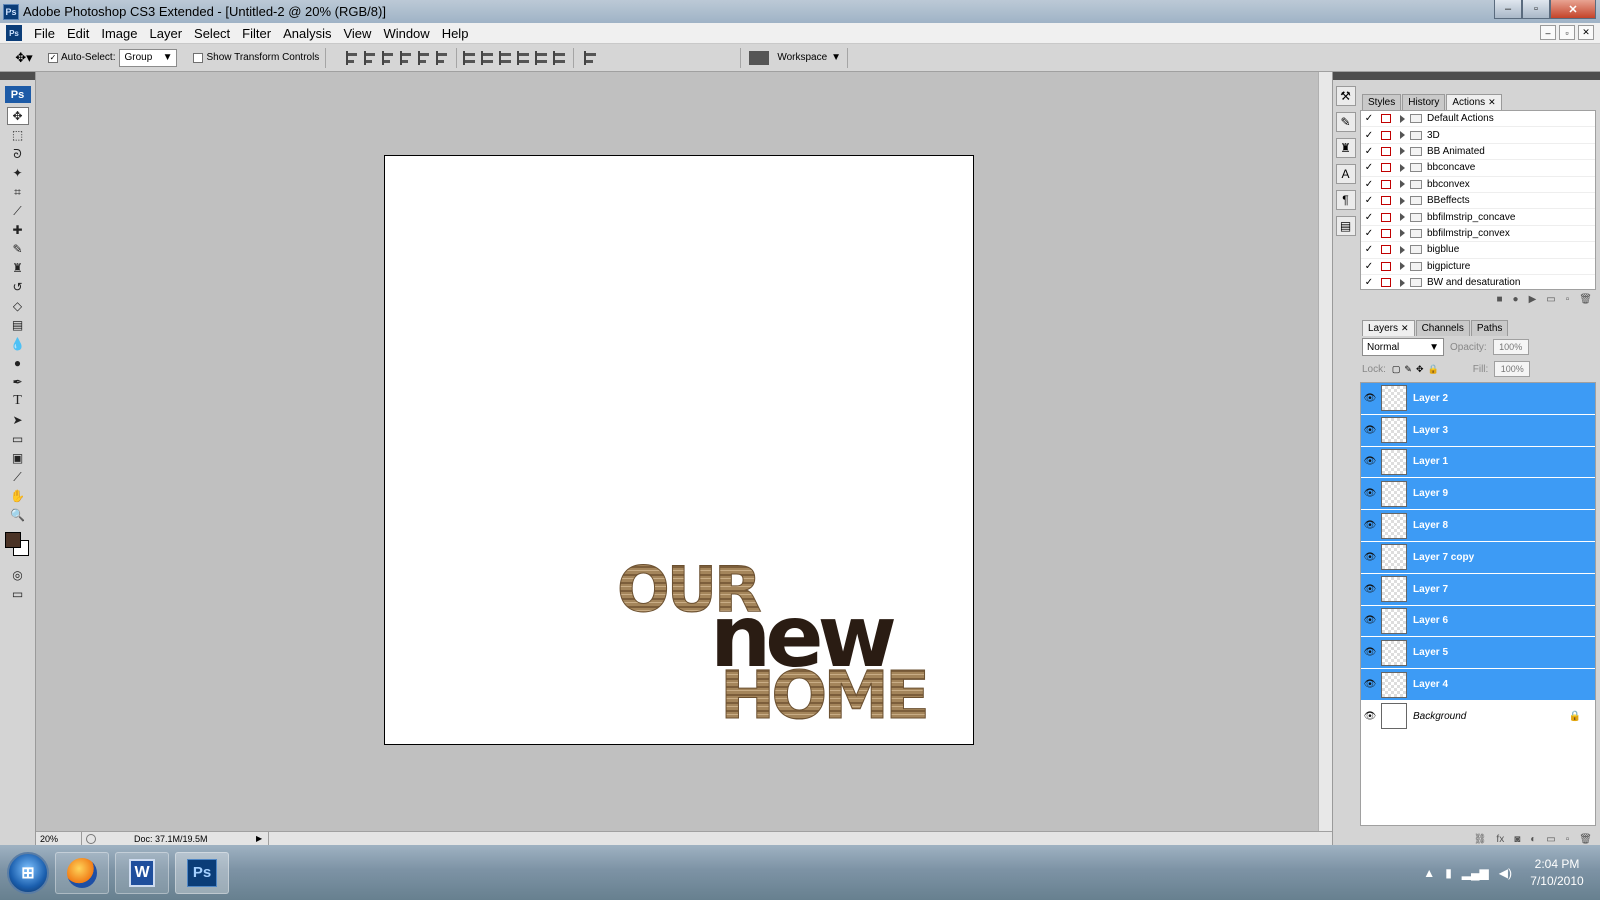 This screenshot has width=1600, height=900. I want to click on play-icon: ▶, so click(1533, 299).